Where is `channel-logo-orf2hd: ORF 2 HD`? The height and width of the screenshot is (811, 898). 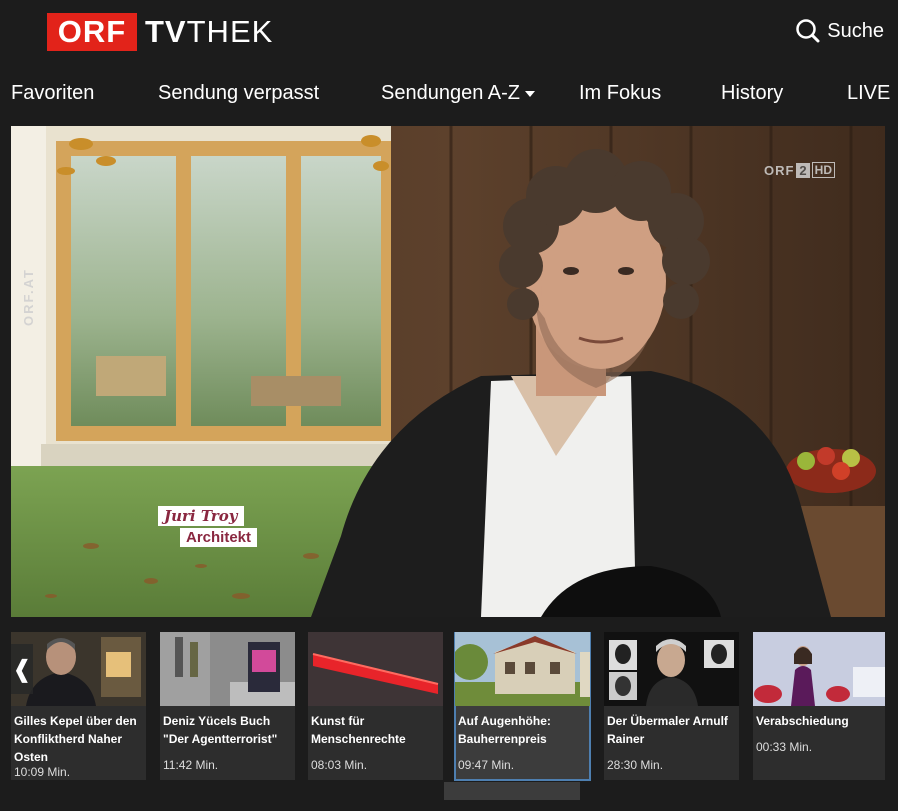 channel-logo-orf2hd: ORF 2 HD is located at coordinates (799, 170).